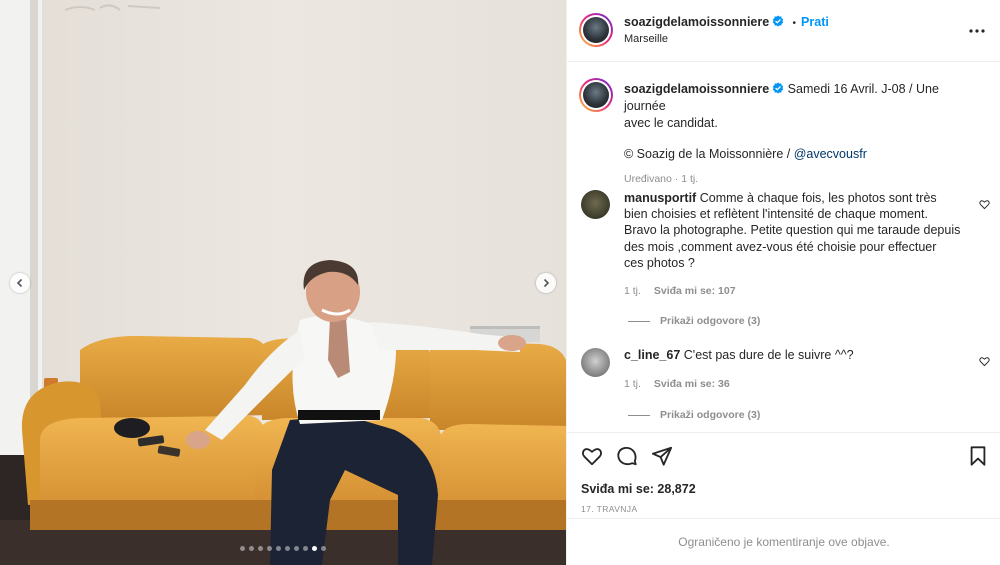 Image resolution: width=1000 pixels, height=565 pixels. What do you see at coordinates (638, 489) in the screenshot?
I see `likes-count: Sviđa mi se: 28,872` at bounding box center [638, 489].